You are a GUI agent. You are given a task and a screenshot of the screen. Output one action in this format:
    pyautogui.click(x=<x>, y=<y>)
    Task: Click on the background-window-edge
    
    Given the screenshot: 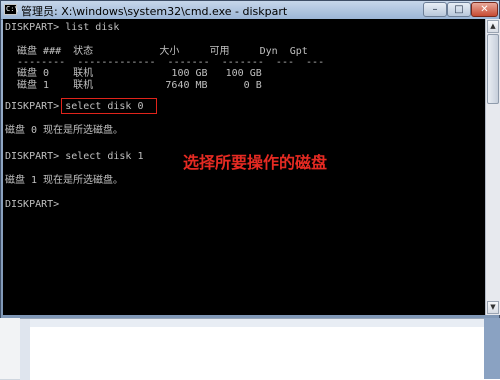 What is the action you would take?
    pyautogui.click(x=492, y=348)
    